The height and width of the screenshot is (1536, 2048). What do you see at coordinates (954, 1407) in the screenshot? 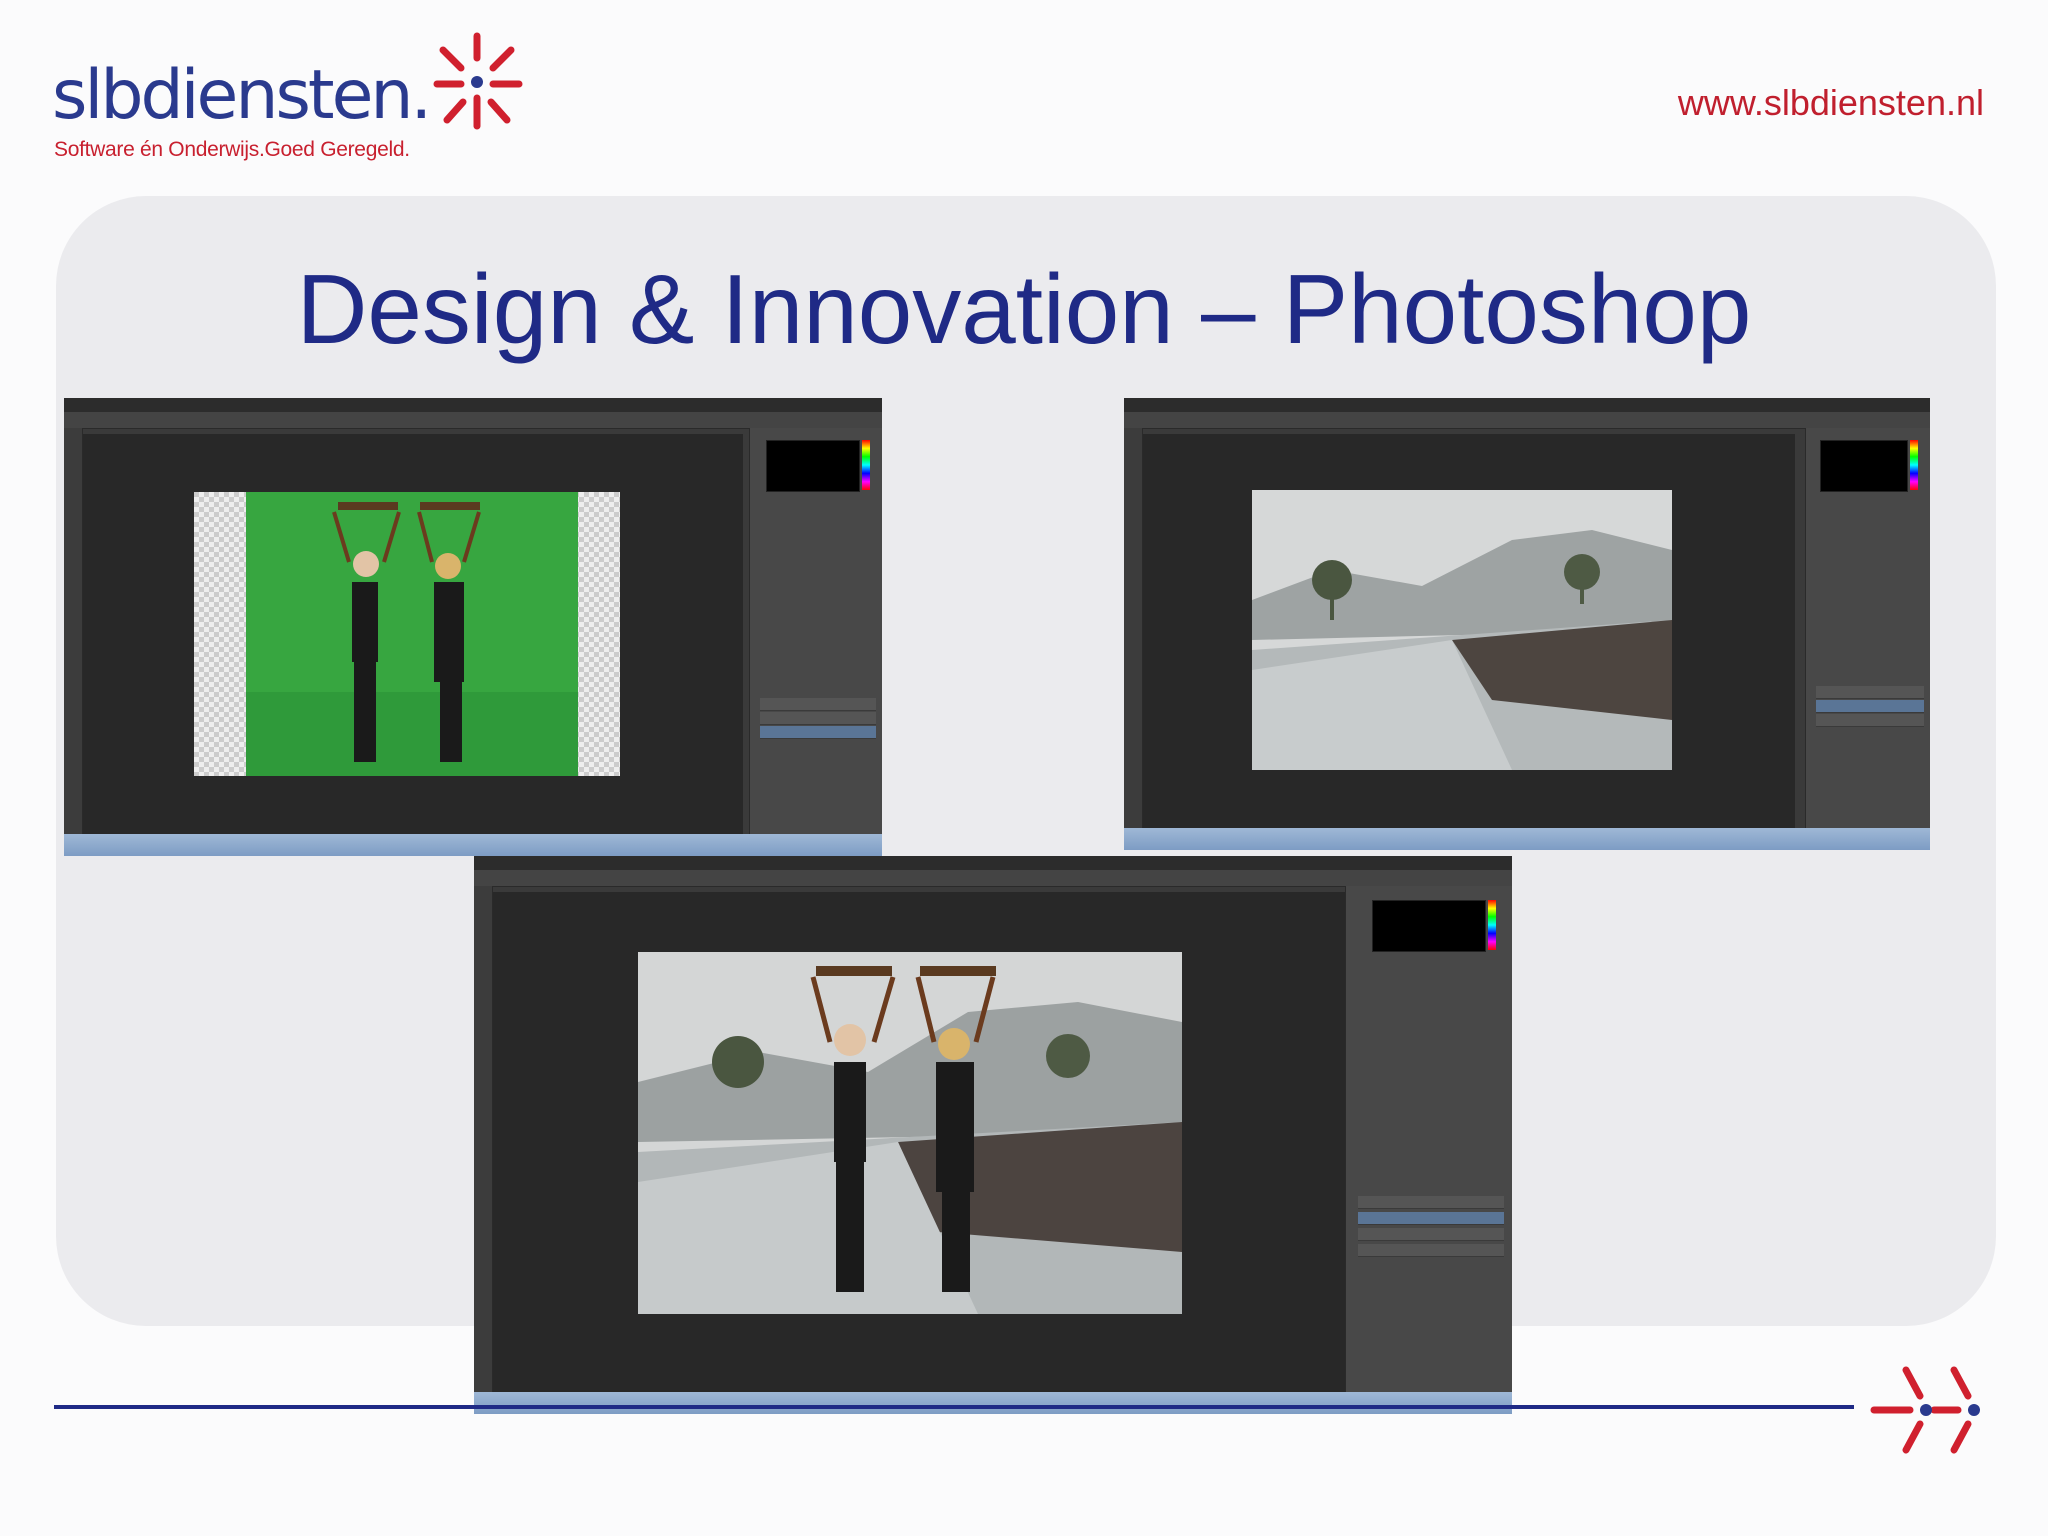
I see `footer-rule` at bounding box center [954, 1407].